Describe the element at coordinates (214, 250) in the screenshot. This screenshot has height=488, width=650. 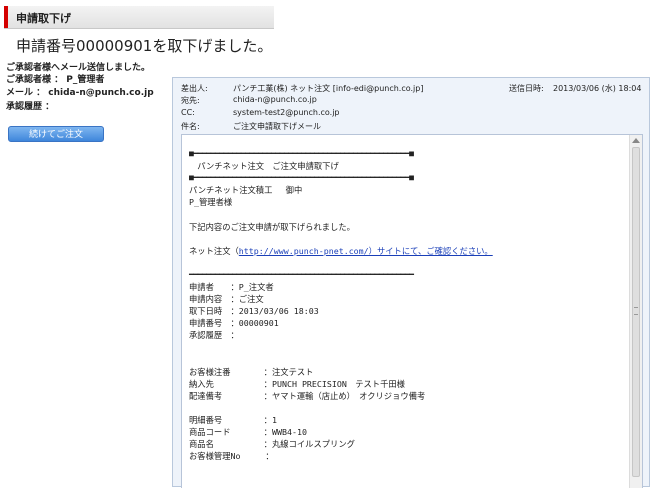
I see `net-order-prefix: ネット注文（` at that location.